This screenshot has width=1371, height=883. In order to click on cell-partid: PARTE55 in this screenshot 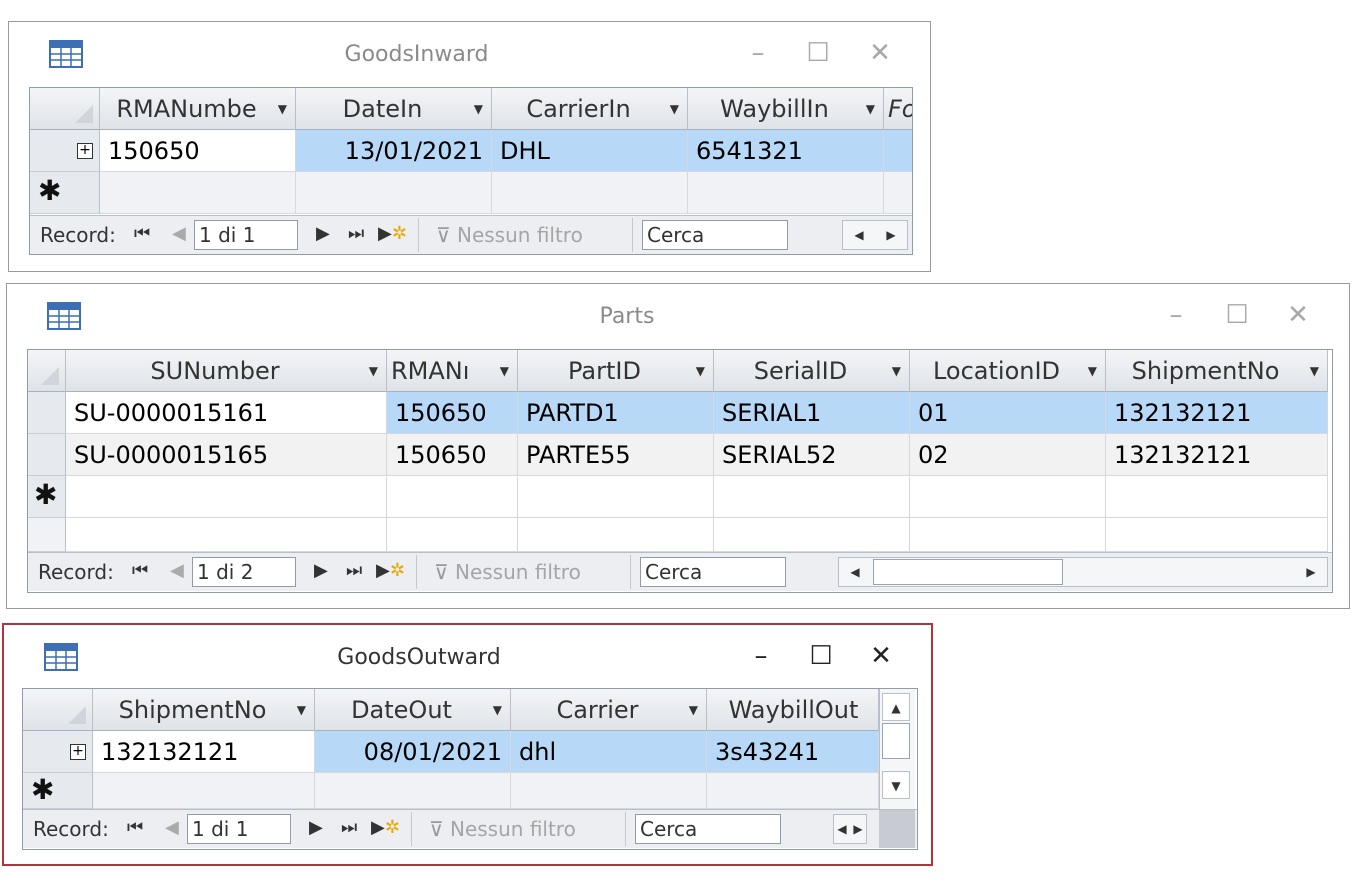, I will do `click(616, 455)`.